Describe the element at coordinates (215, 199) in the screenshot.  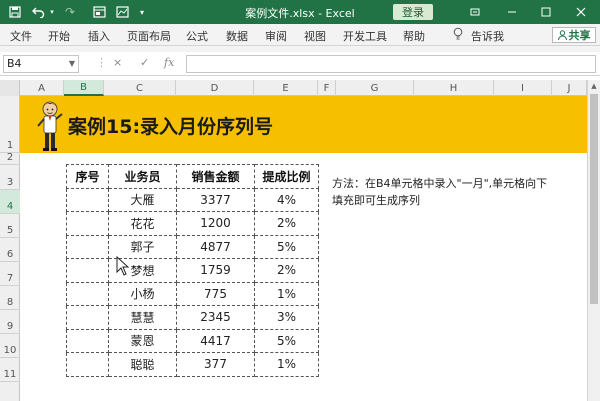
I see `table-cell: 3377` at that location.